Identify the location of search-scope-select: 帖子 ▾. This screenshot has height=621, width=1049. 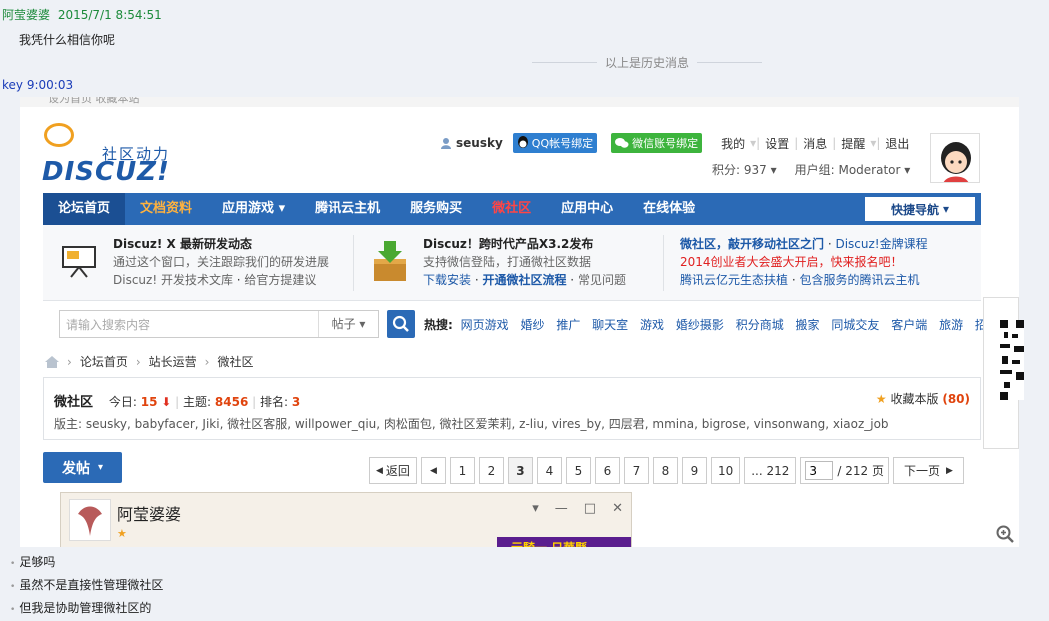
(348, 324).